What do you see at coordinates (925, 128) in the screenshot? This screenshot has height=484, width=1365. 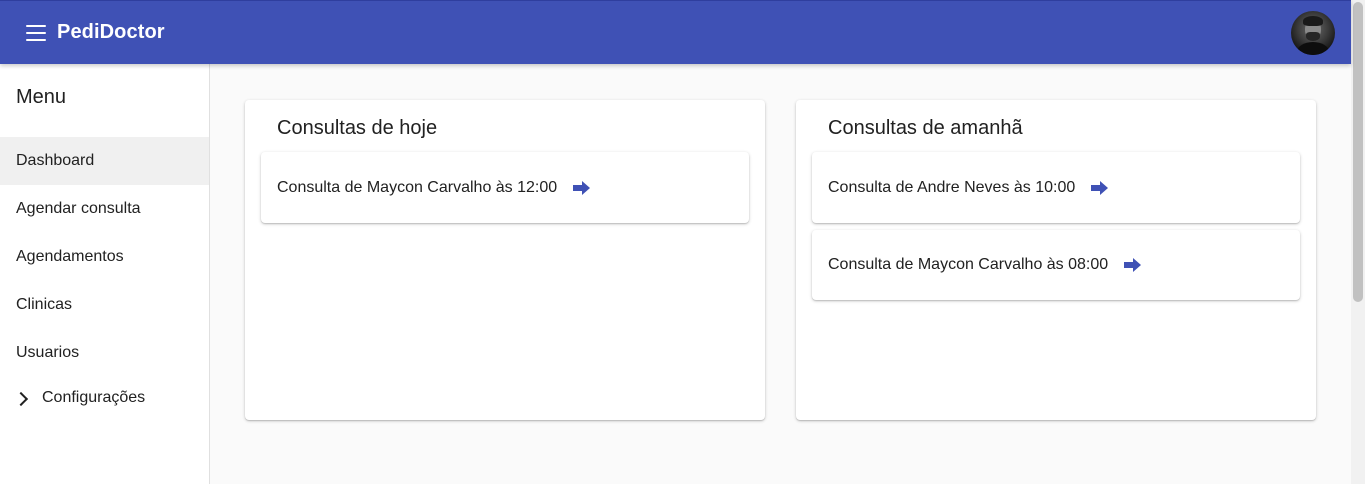 I see `tomorrow-card-title: Consultas de amanhã` at bounding box center [925, 128].